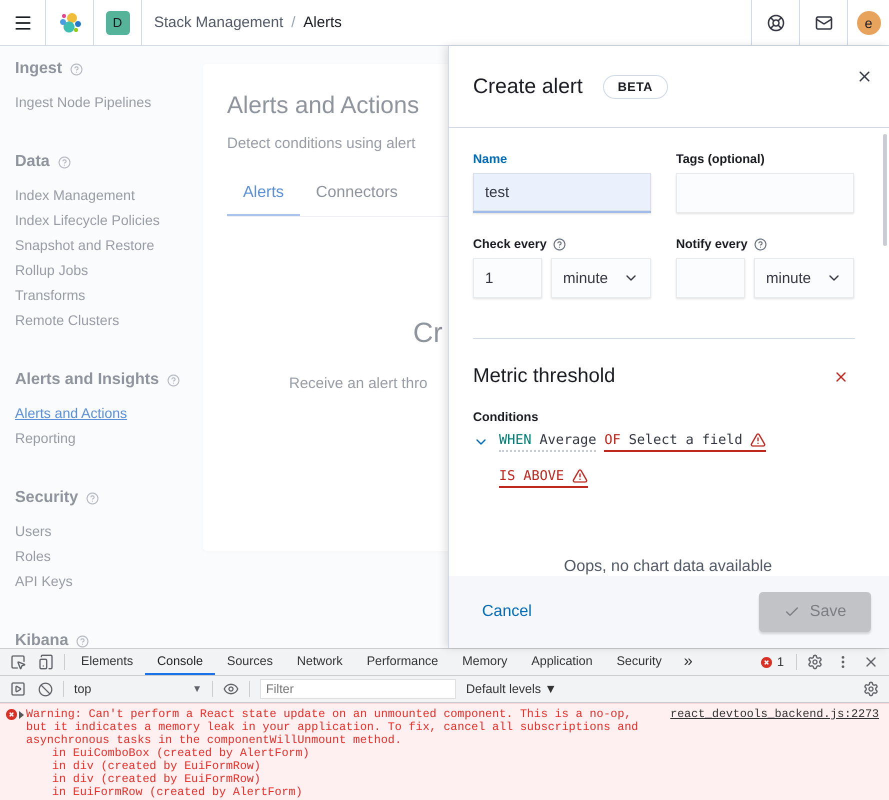 Image resolution: width=889 pixels, height=800 pixels. I want to click on expression-button: IS ABOVE, so click(543, 478).